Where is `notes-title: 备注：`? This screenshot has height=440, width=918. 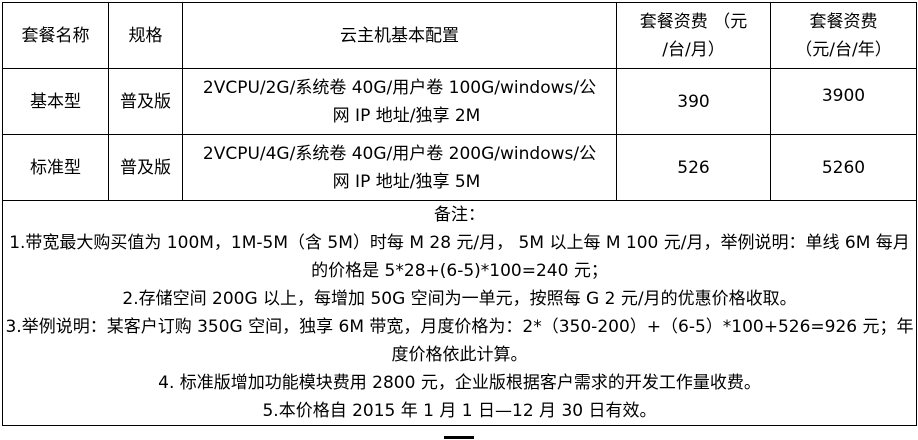 notes-title: 备注： is located at coordinates (459, 215).